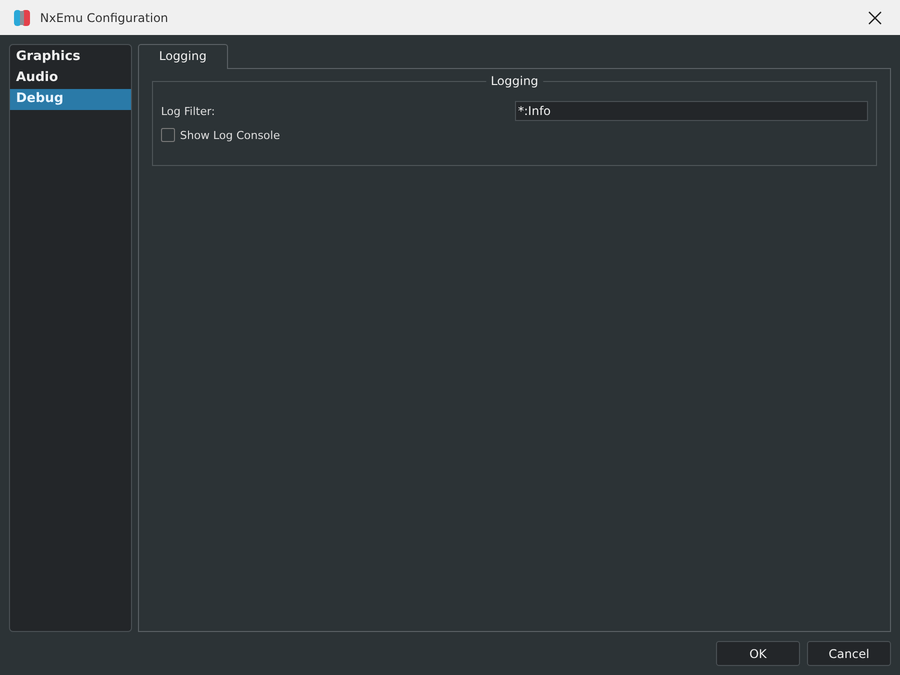  I want to click on field-label: Log Filter:, so click(188, 111).